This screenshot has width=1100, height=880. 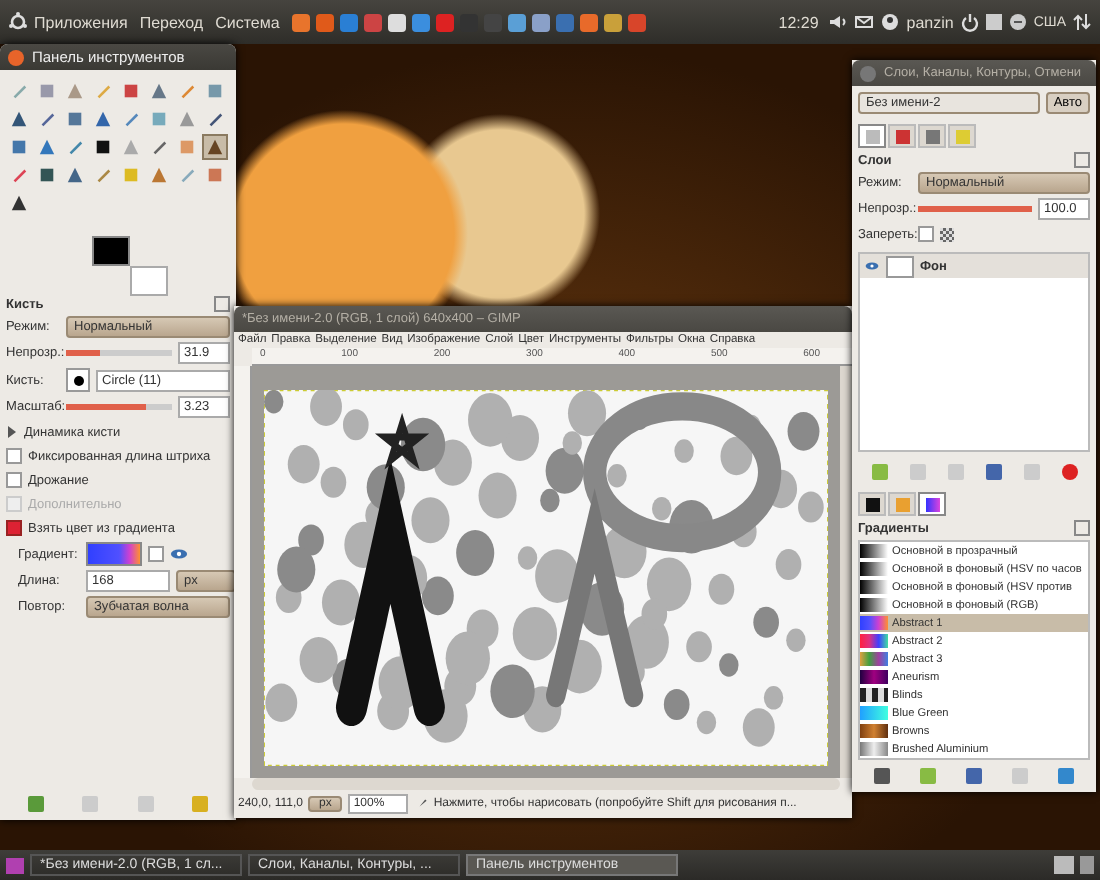 What do you see at coordinates (156, 554) in the screenshot?
I see `reverse-checkbox` at bounding box center [156, 554].